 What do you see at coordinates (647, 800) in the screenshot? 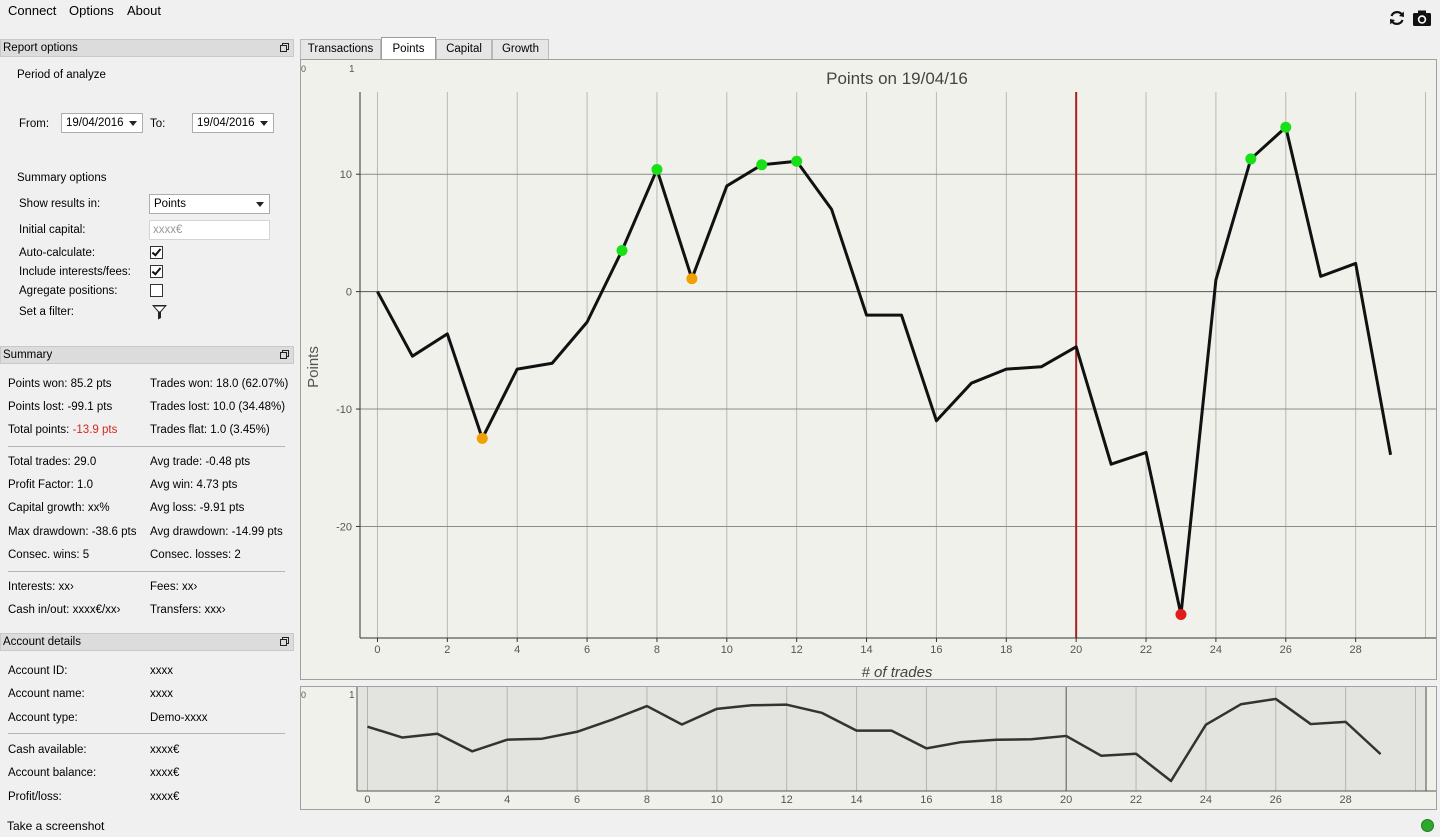
I see `overview-x-tick-label: 8` at bounding box center [647, 800].